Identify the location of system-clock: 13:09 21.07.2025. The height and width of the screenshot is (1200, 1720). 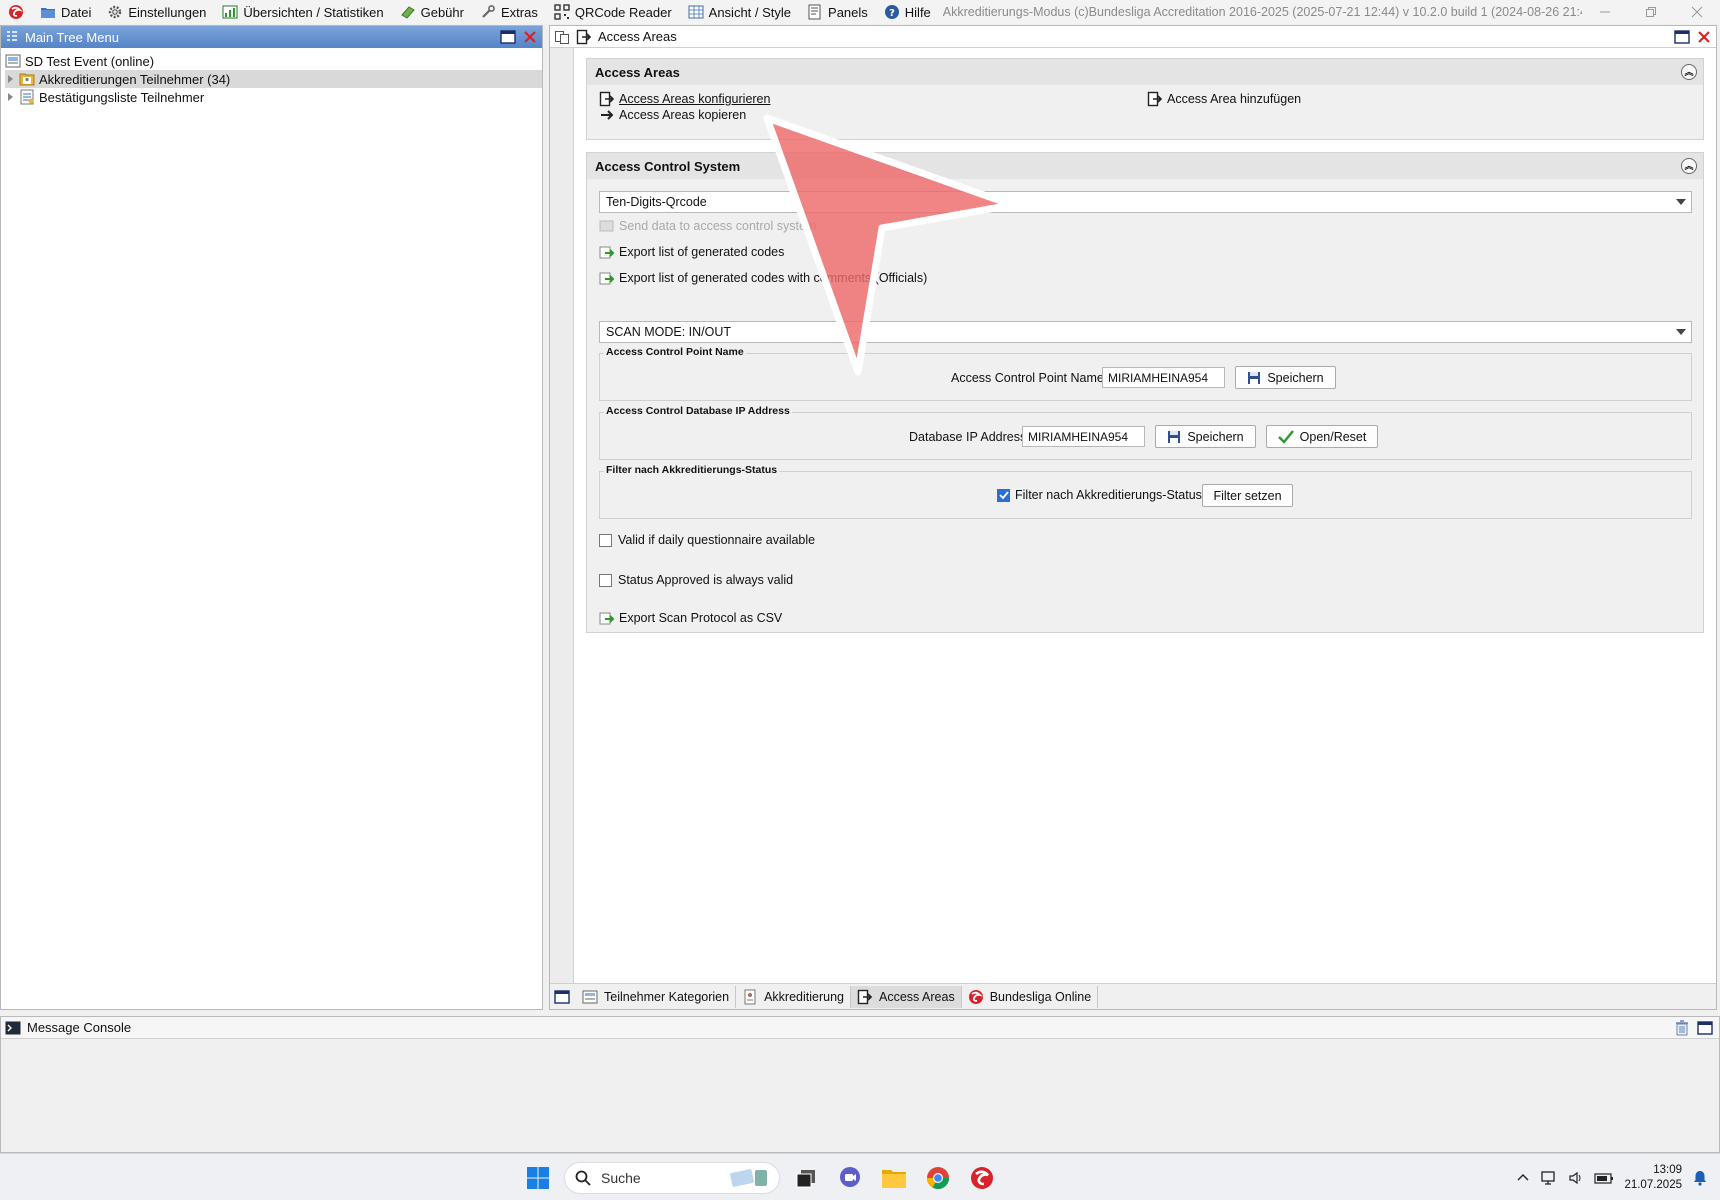
(1653, 1178).